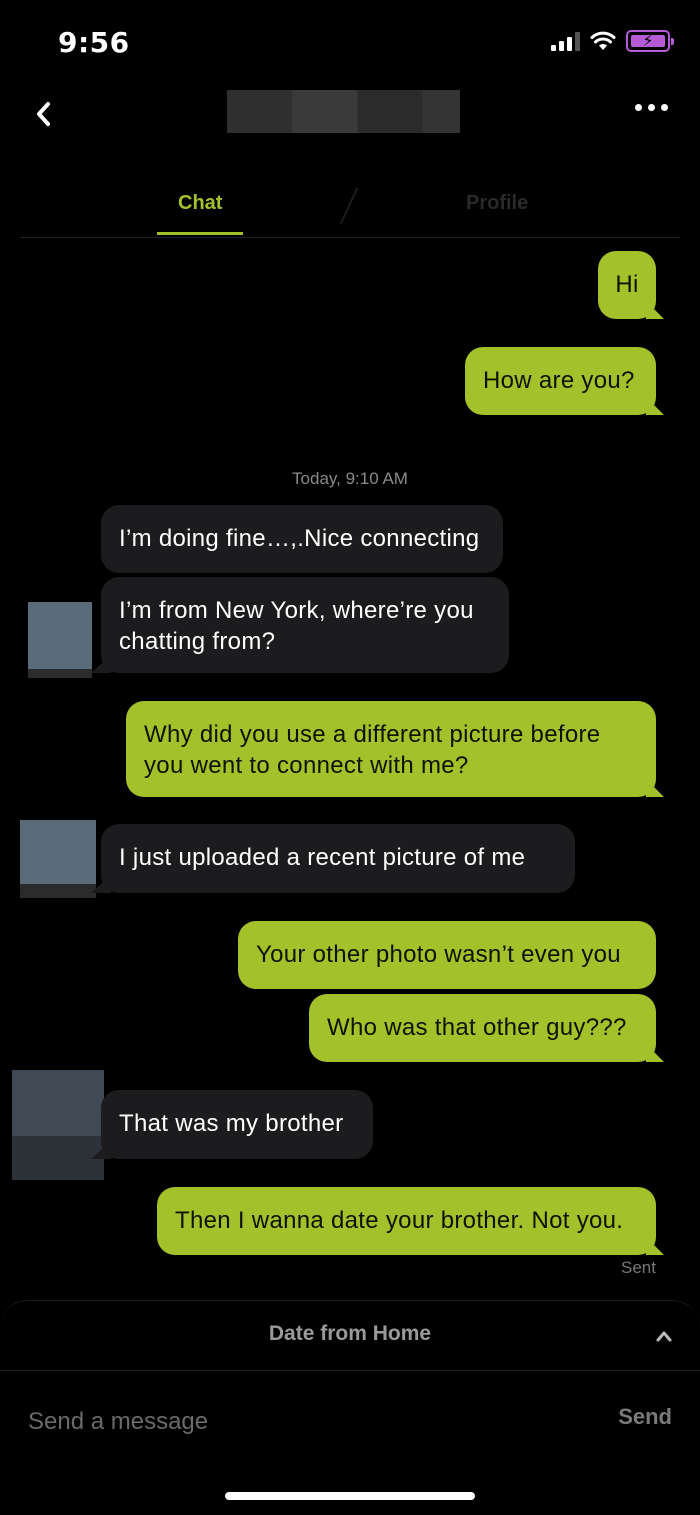 This screenshot has height=1515, width=700. Describe the element at coordinates (200, 233) in the screenshot. I see `active-tab-indicator` at that location.